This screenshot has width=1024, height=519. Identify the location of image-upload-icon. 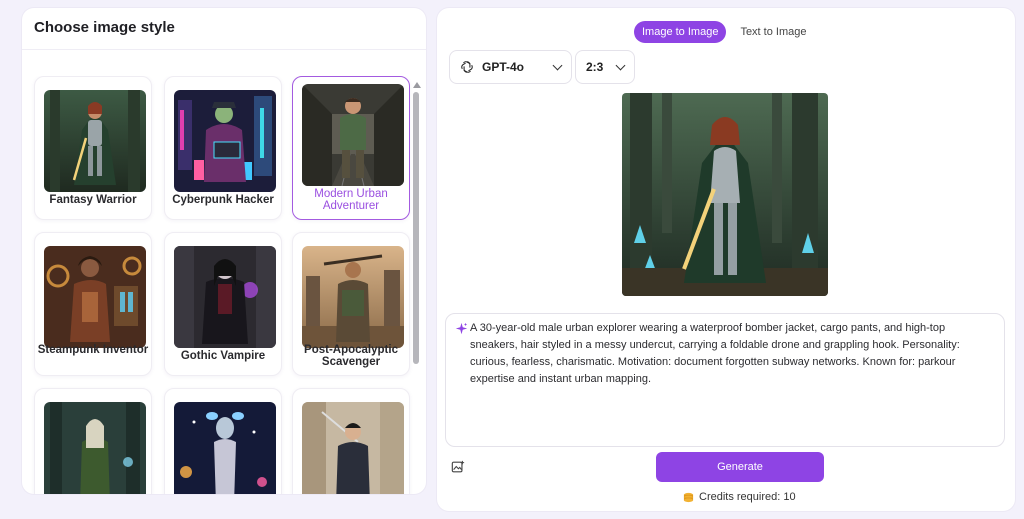
(458, 467).